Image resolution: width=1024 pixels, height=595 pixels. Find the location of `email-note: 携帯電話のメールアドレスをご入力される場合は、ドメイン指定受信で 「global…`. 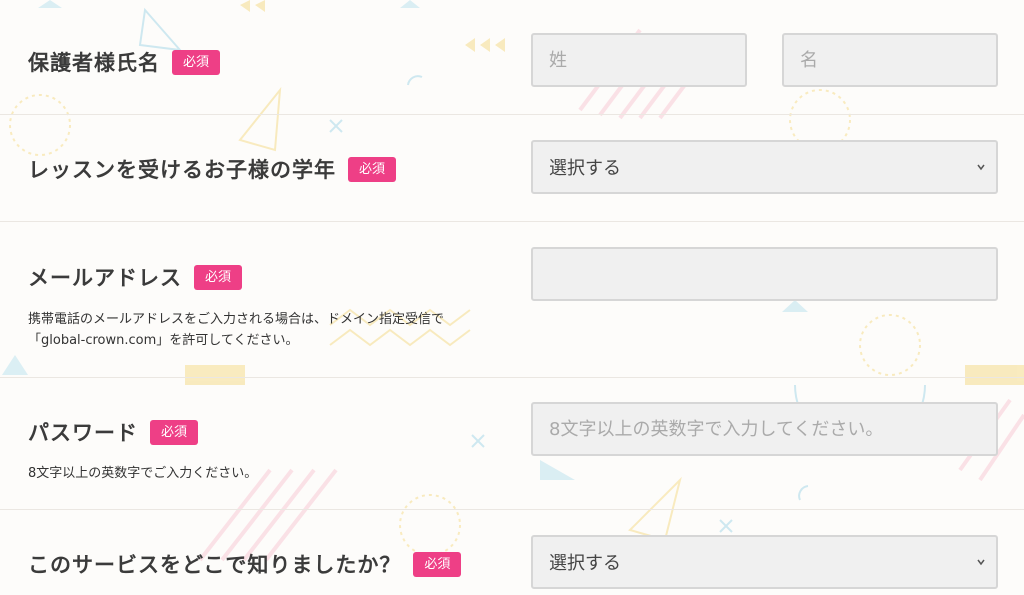

email-note: 携帯電話のメールアドレスをご入力される場合は、ドメイン指定受信で 「global… is located at coordinates (236, 330).